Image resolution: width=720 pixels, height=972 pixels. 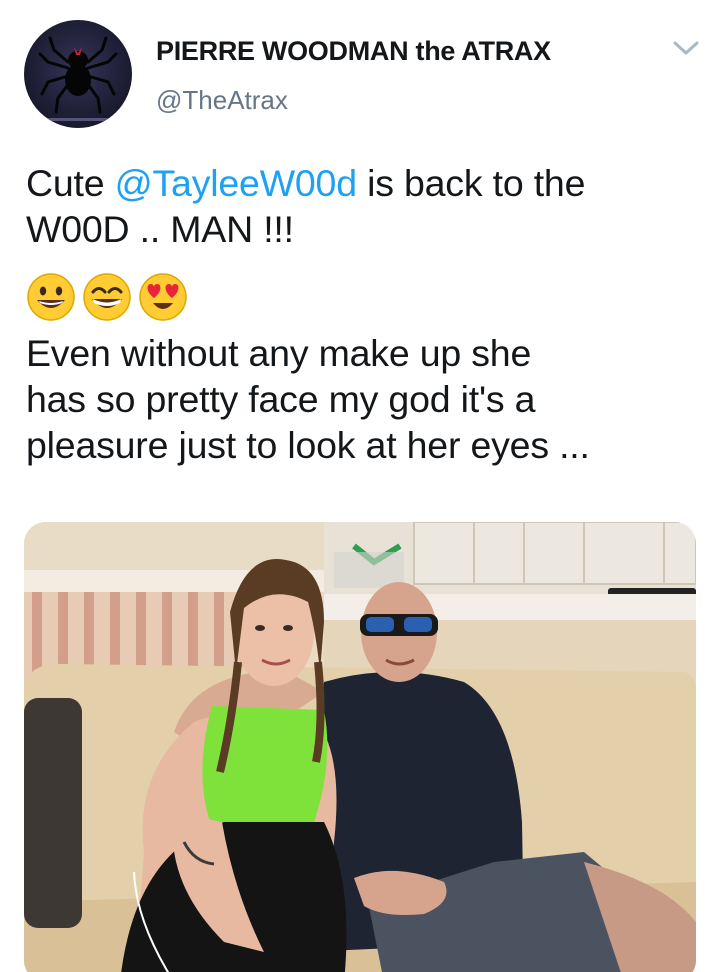 What do you see at coordinates (78, 78) in the screenshot?
I see `spider-logo-icon` at bounding box center [78, 78].